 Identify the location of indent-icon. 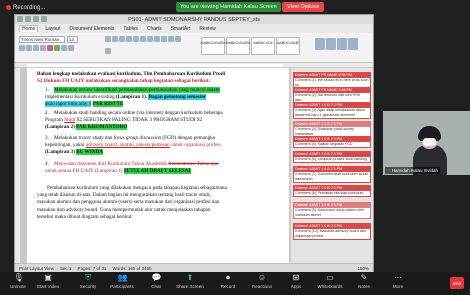
(122, 39).